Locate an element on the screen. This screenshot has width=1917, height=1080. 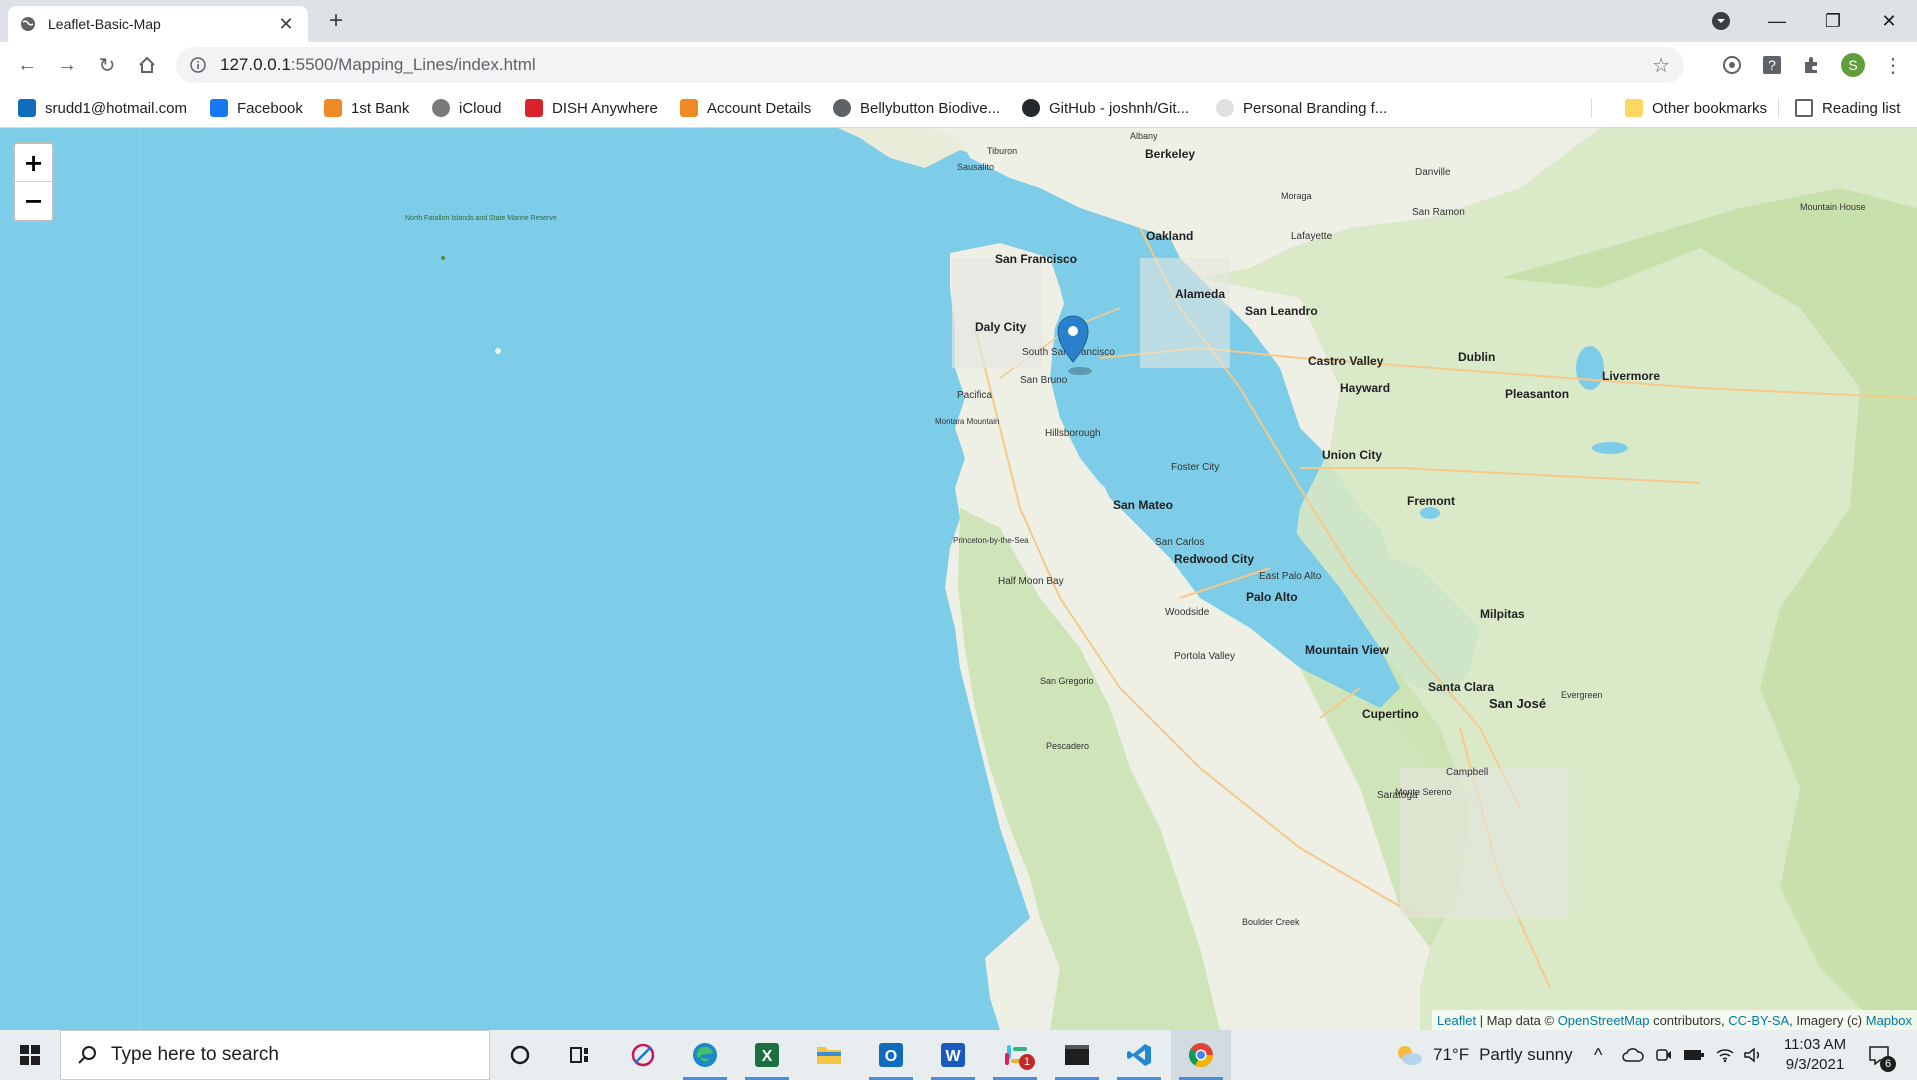
edge-icon is located at coordinates (705, 1055).